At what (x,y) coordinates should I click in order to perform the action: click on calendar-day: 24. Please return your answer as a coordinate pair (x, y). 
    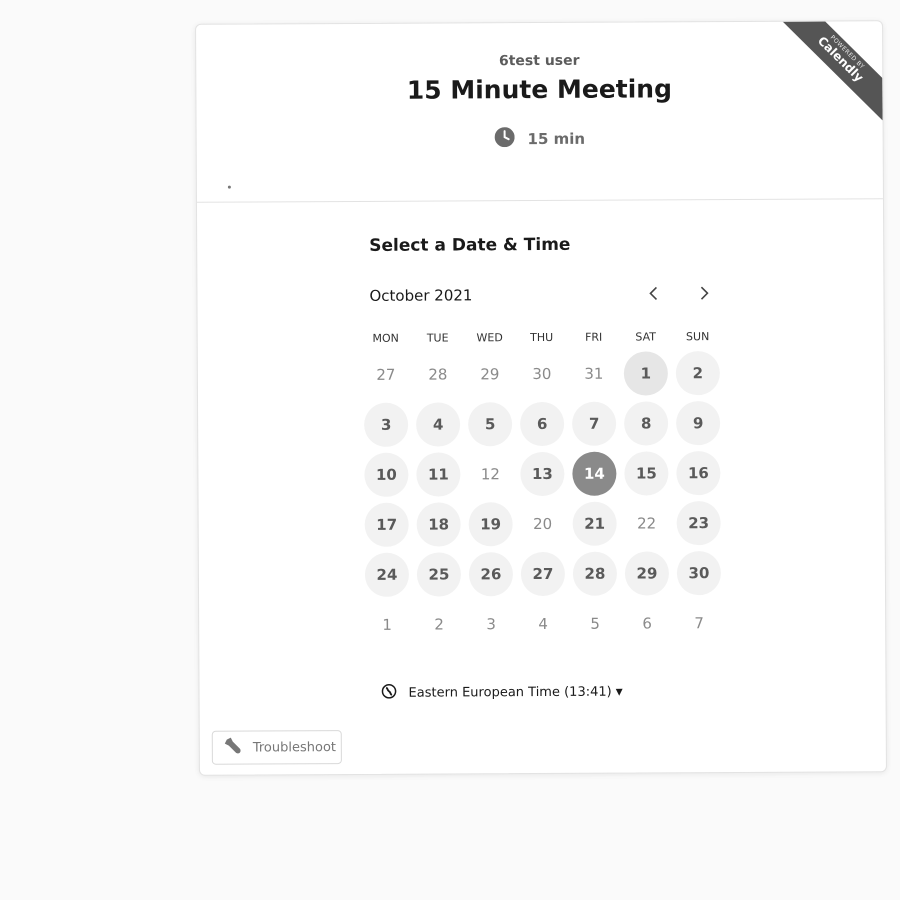
    Looking at the image, I should click on (387, 575).